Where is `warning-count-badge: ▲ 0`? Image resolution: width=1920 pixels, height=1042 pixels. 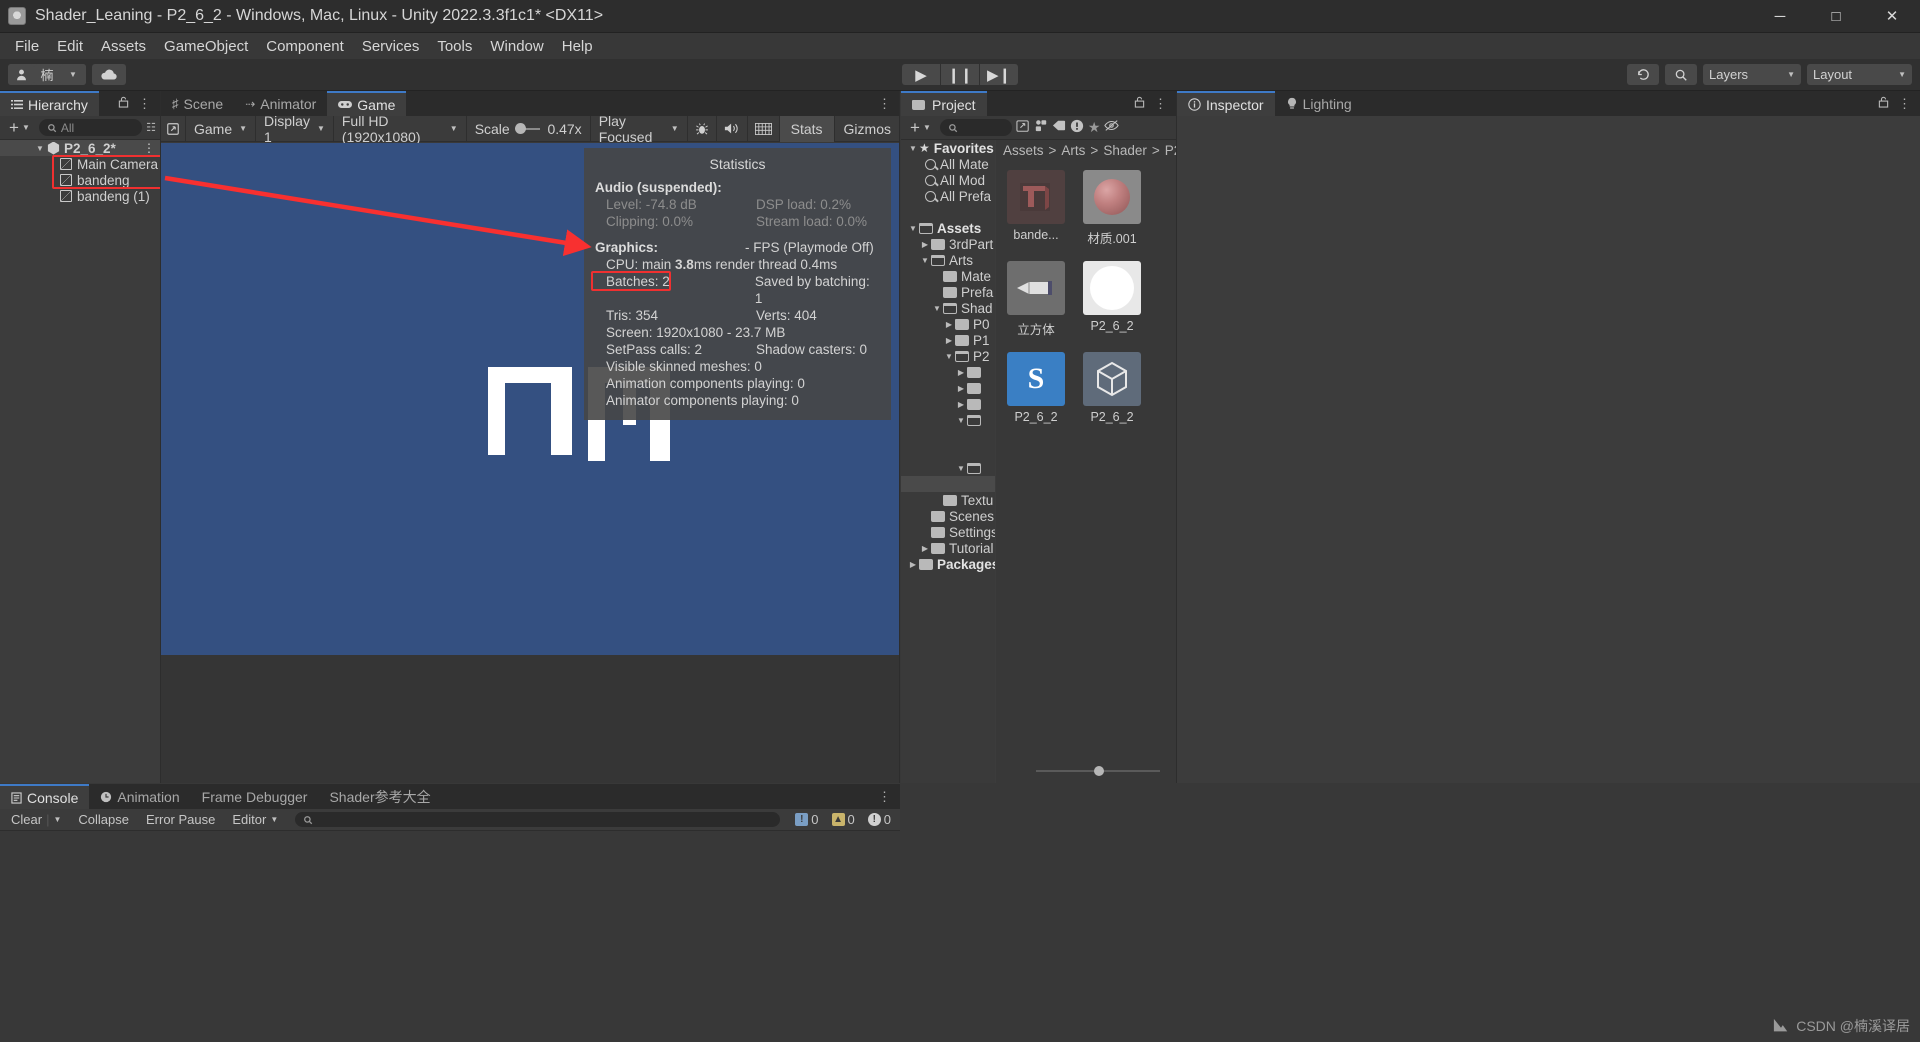 warning-count-badge: ▲ 0 is located at coordinates (843, 819).